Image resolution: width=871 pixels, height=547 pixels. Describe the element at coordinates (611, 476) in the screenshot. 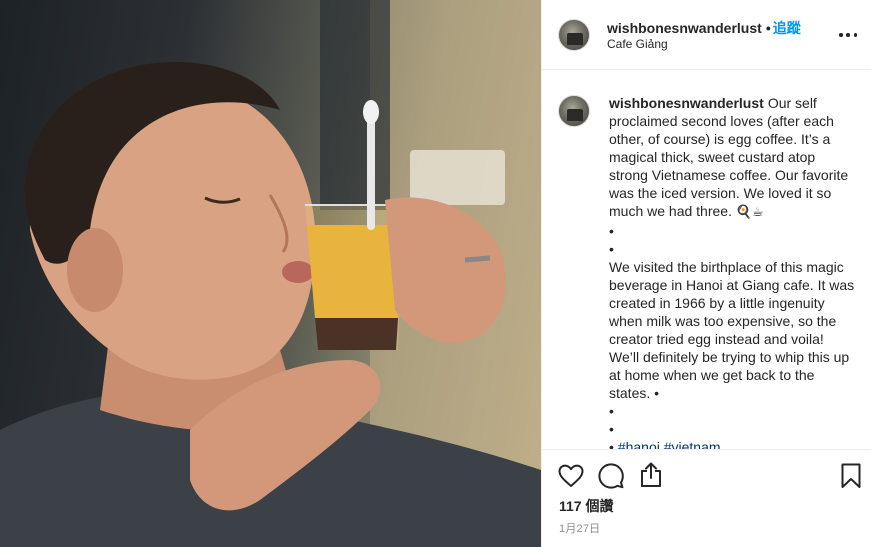

I see `comment-icon` at that location.